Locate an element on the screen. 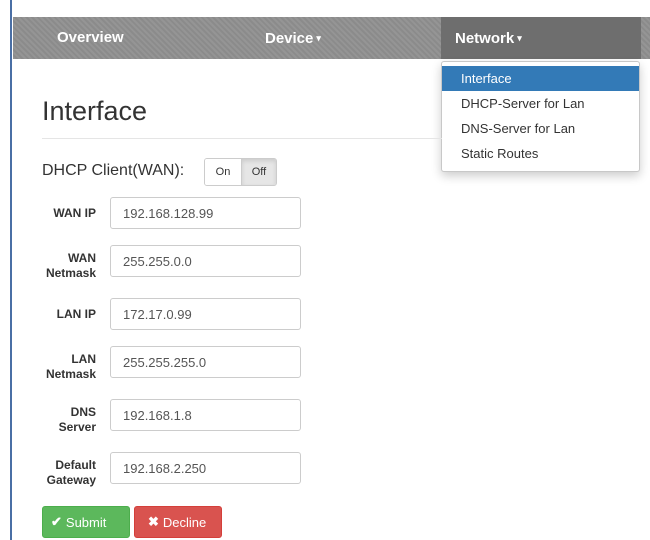 The width and height of the screenshot is (650, 540). wan-ip-input is located at coordinates (205, 213).